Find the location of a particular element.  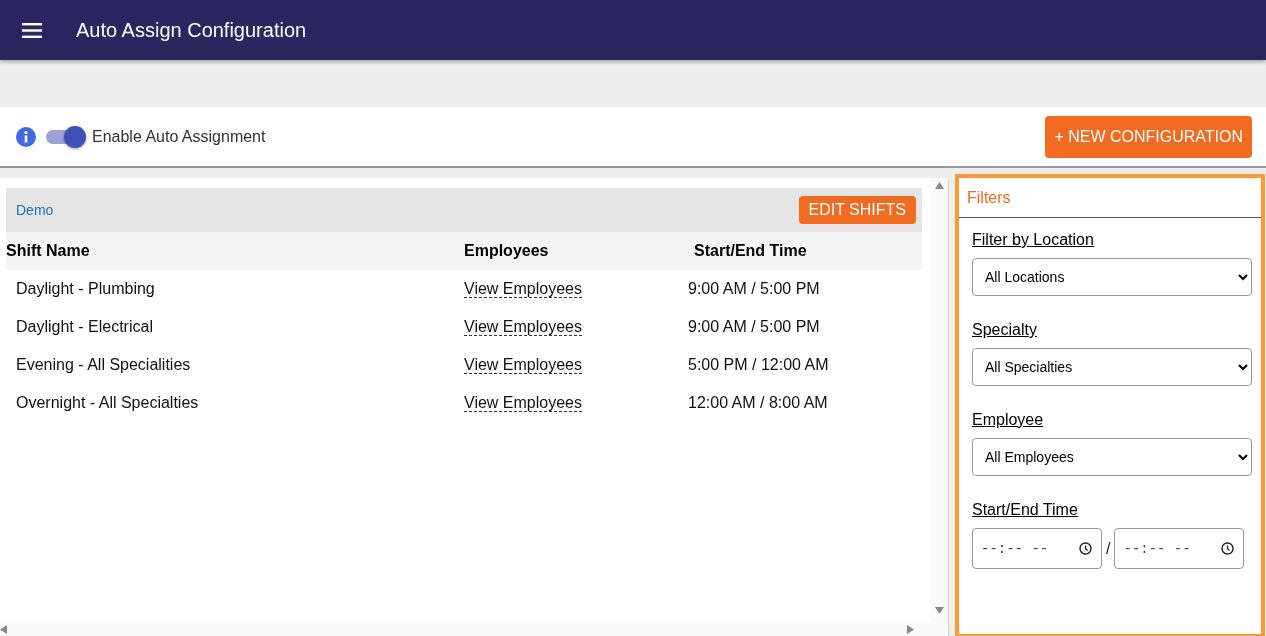

scroll-up-icon is located at coordinates (939, 185).